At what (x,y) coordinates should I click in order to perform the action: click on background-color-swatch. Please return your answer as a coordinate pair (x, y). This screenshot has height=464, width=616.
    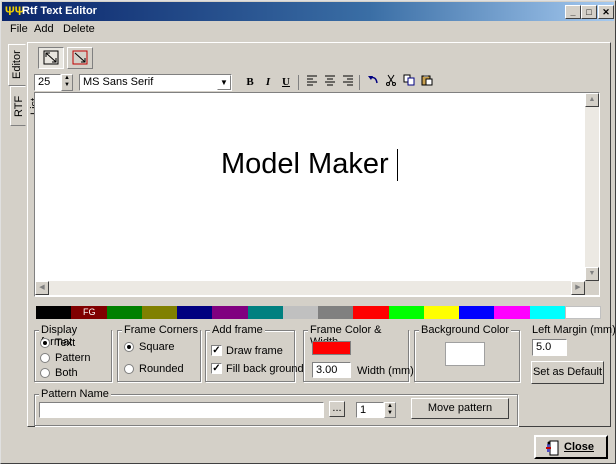
    Looking at the image, I should click on (465, 354).